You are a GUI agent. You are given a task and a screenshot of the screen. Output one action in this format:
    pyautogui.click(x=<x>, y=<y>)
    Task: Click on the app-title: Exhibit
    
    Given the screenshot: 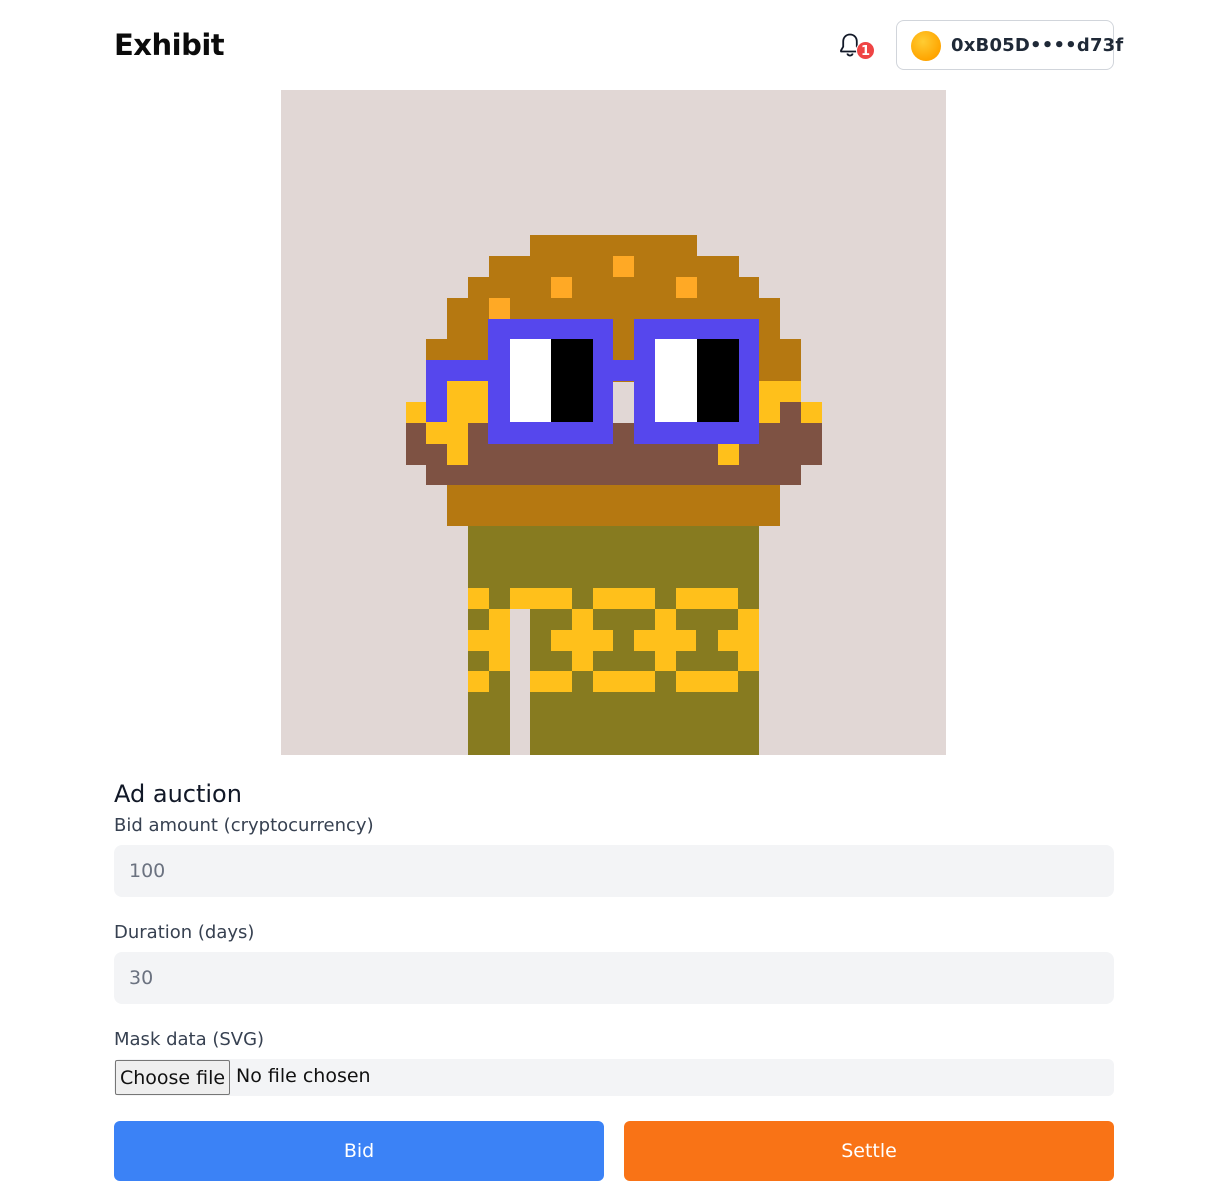 What is the action you would take?
    pyautogui.click(x=169, y=45)
    